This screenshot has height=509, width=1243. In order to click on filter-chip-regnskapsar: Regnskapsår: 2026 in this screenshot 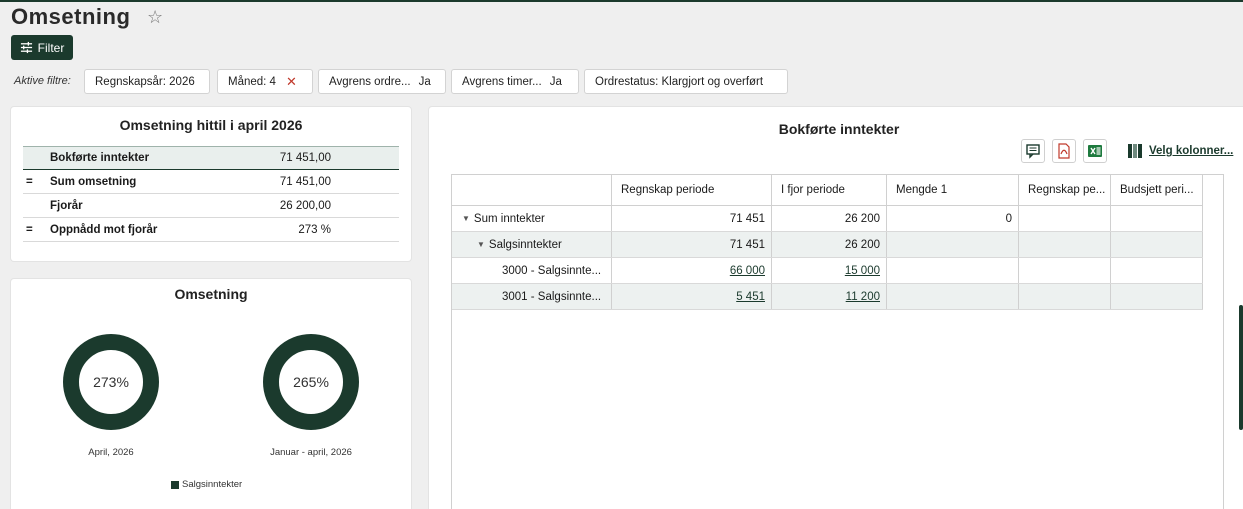, I will do `click(147, 81)`.